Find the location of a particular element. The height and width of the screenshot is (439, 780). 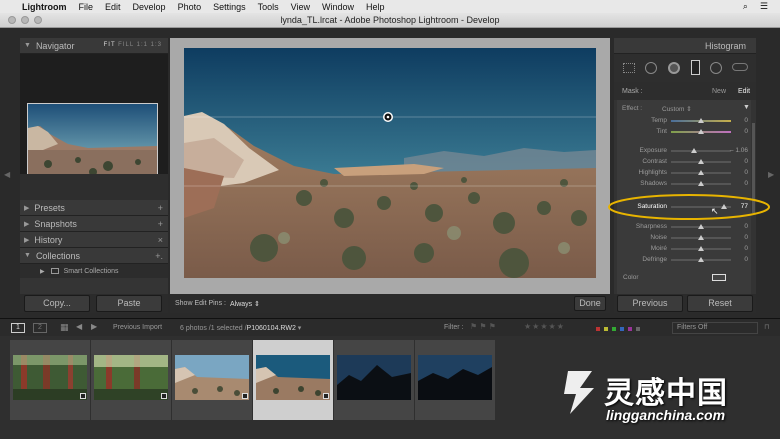

back-arrow-icon: ◀ is located at coordinates (79, 326).